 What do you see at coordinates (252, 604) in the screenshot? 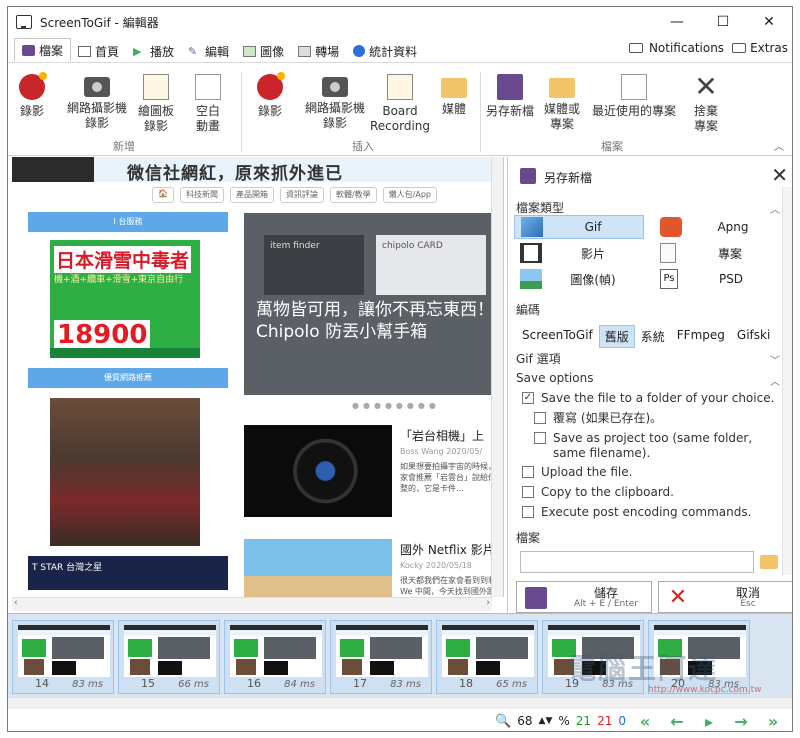
I see `canvas-horizontal-scrollbar: ‹ ›` at bounding box center [252, 604].